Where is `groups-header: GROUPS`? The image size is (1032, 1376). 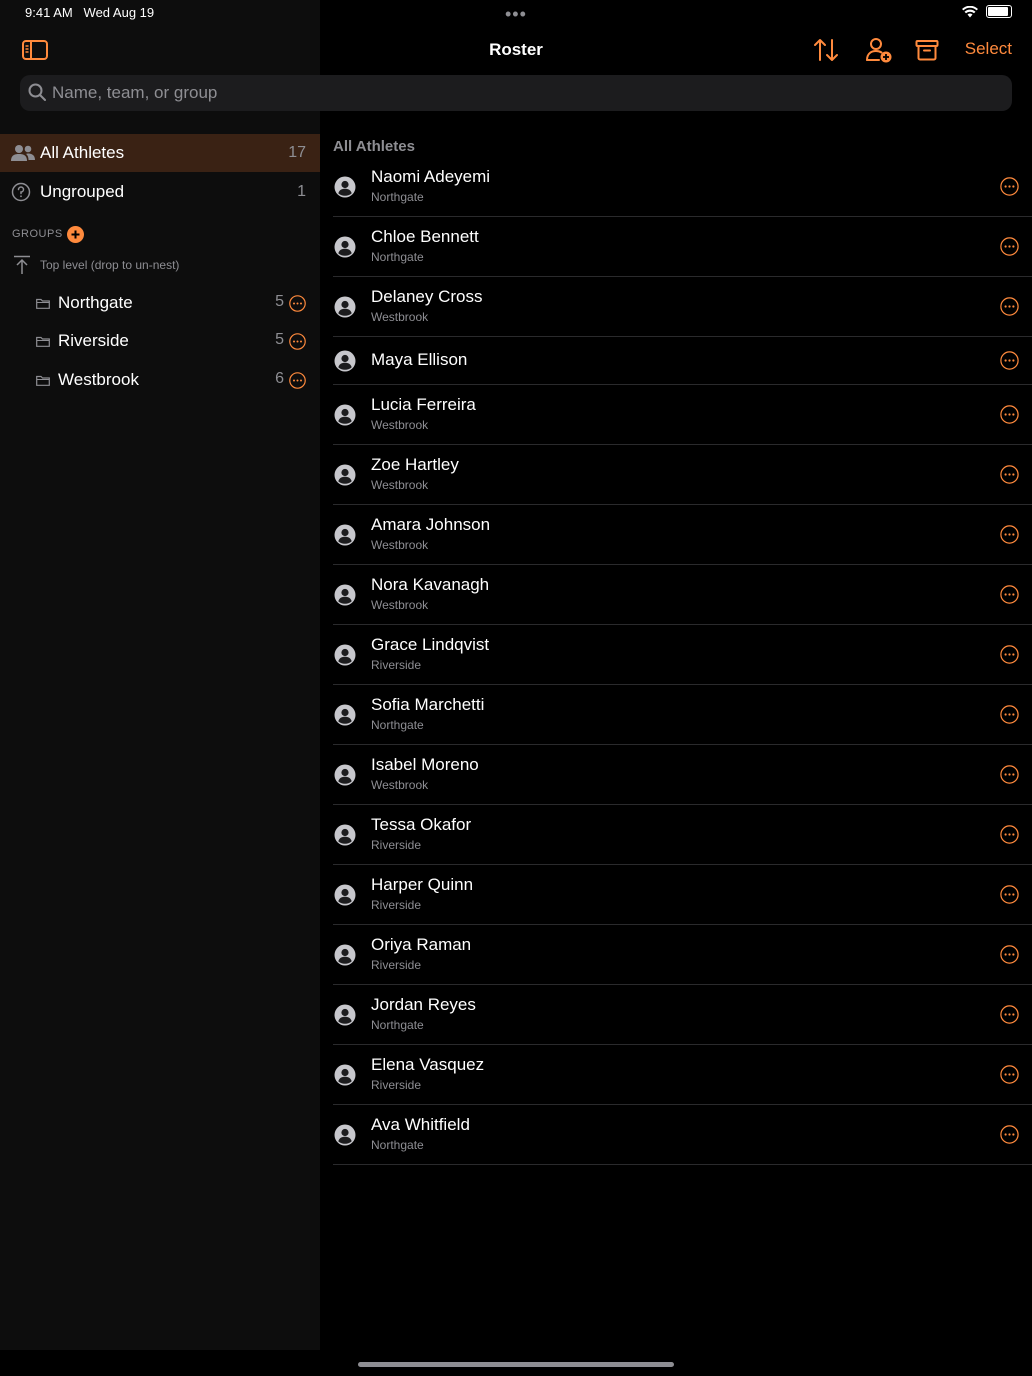
groups-header: GROUPS is located at coordinates (37, 234).